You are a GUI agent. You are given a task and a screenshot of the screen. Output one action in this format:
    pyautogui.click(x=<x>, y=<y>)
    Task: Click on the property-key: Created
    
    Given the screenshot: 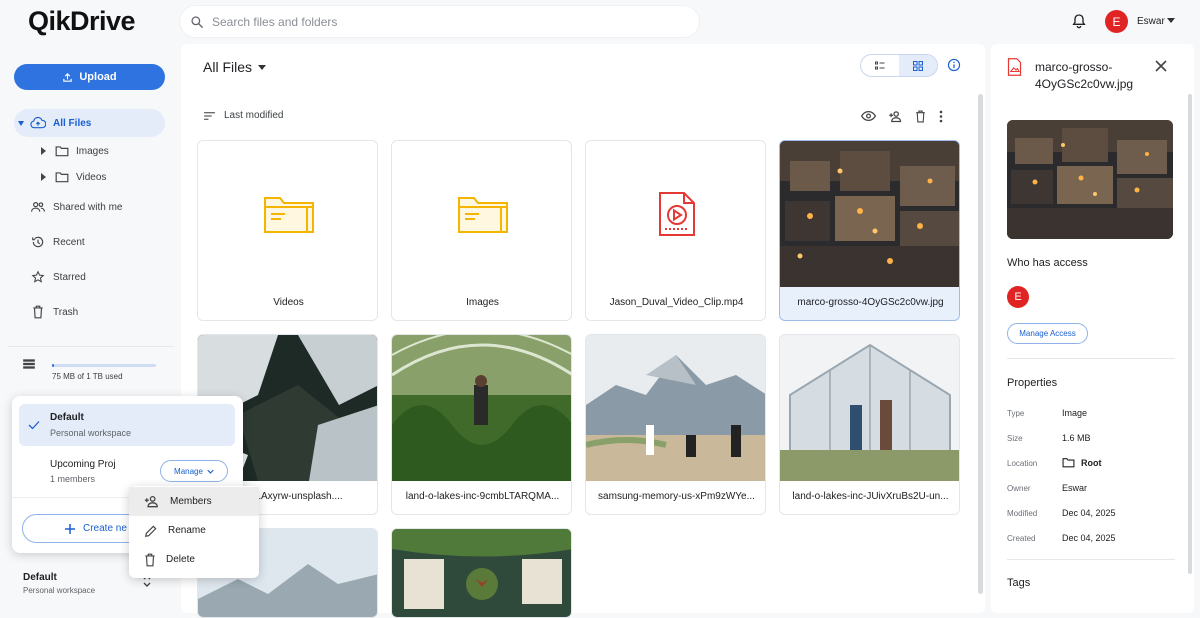 What is the action you would take?
    pyautogui.click(x=1021, y=538)
    